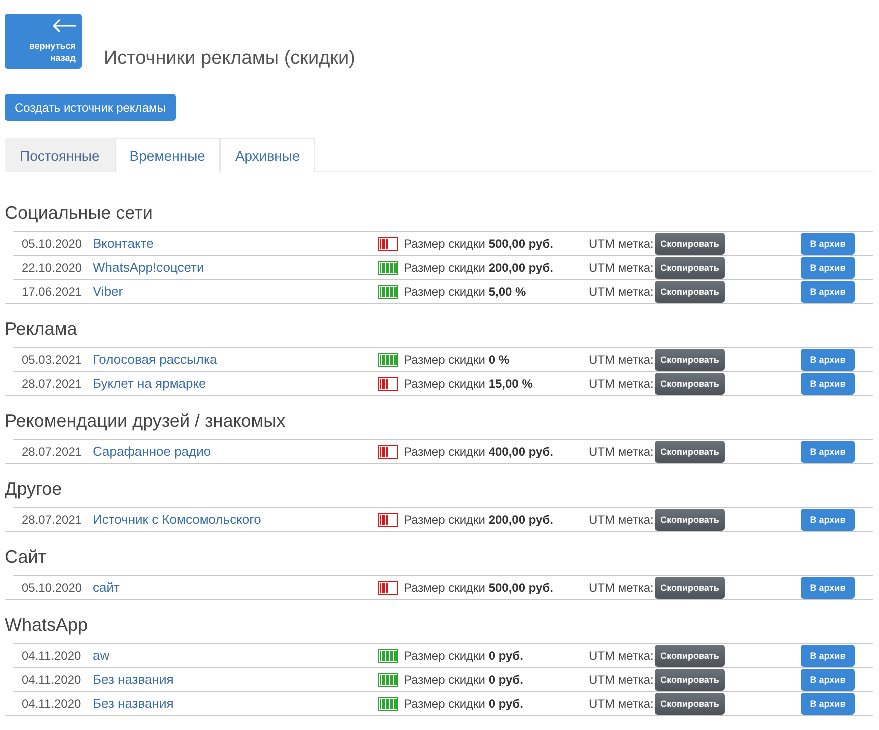 This screenshot has width=879, height=730. Describe the element at coordinates (457, 359) in the screenshot. I see `discount-text: Размер скидки 0 %` at that location.